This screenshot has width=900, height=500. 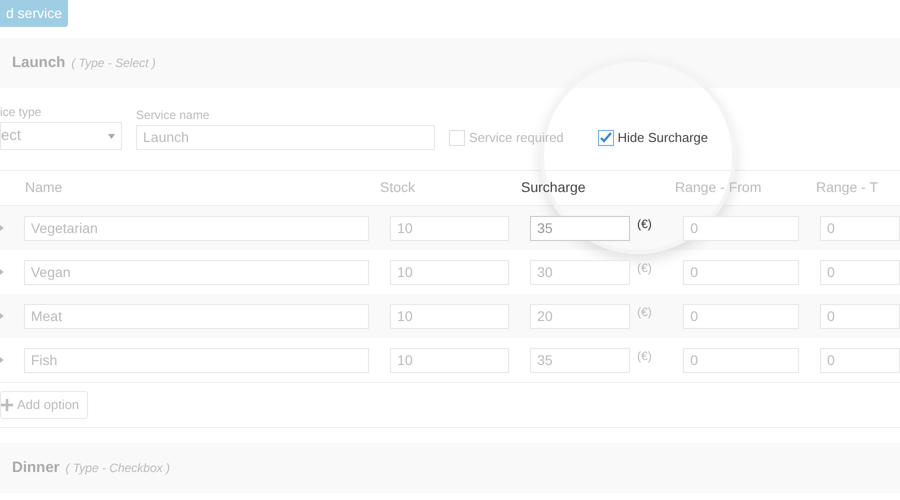 I want to click on option-name-input: Vegan, so click(x=197, y=272).